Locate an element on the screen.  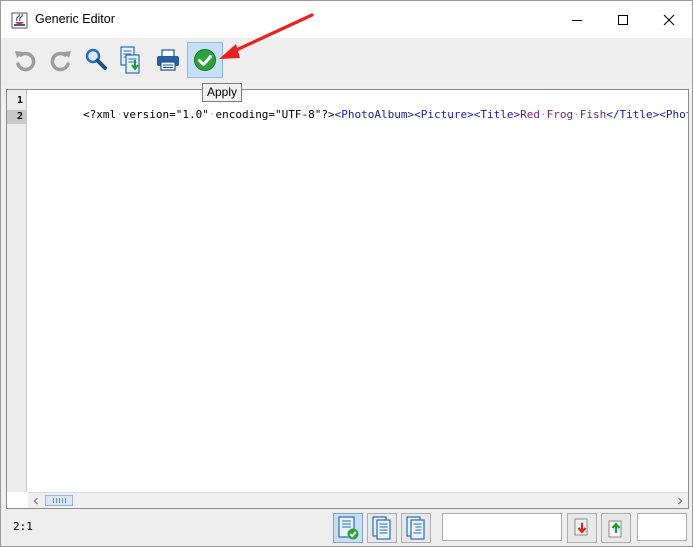
minimize-button is located at coordinates (577, 19).